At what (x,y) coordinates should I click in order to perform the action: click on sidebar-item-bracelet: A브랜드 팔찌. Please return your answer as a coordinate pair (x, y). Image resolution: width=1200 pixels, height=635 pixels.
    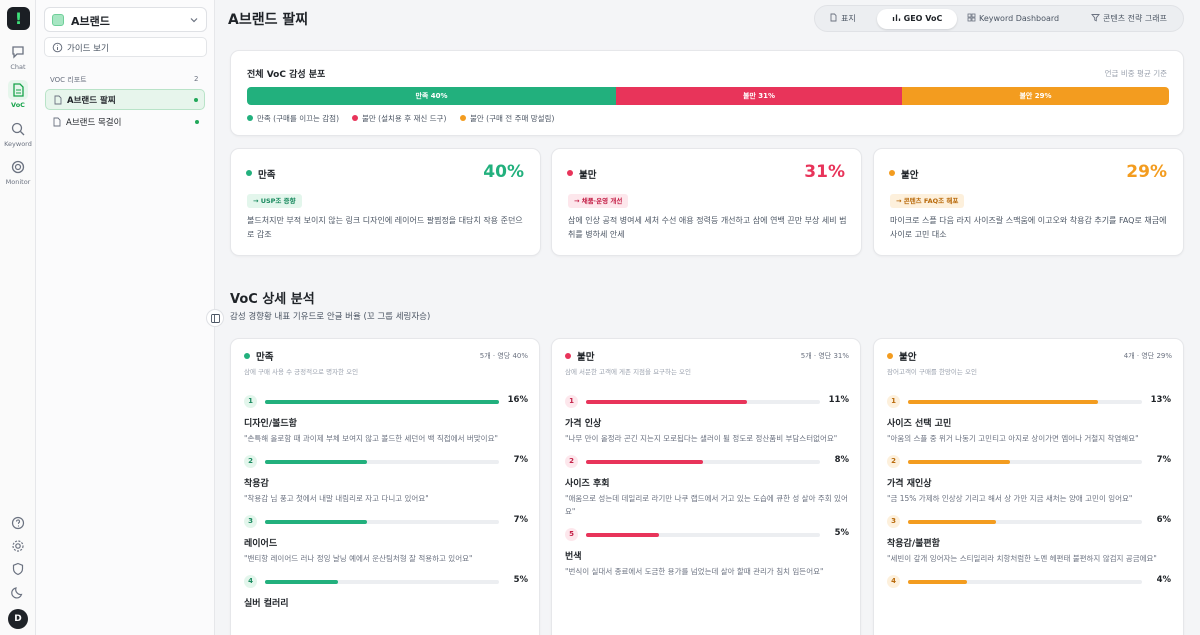
    Looking at the image, I should click on (125, 99).